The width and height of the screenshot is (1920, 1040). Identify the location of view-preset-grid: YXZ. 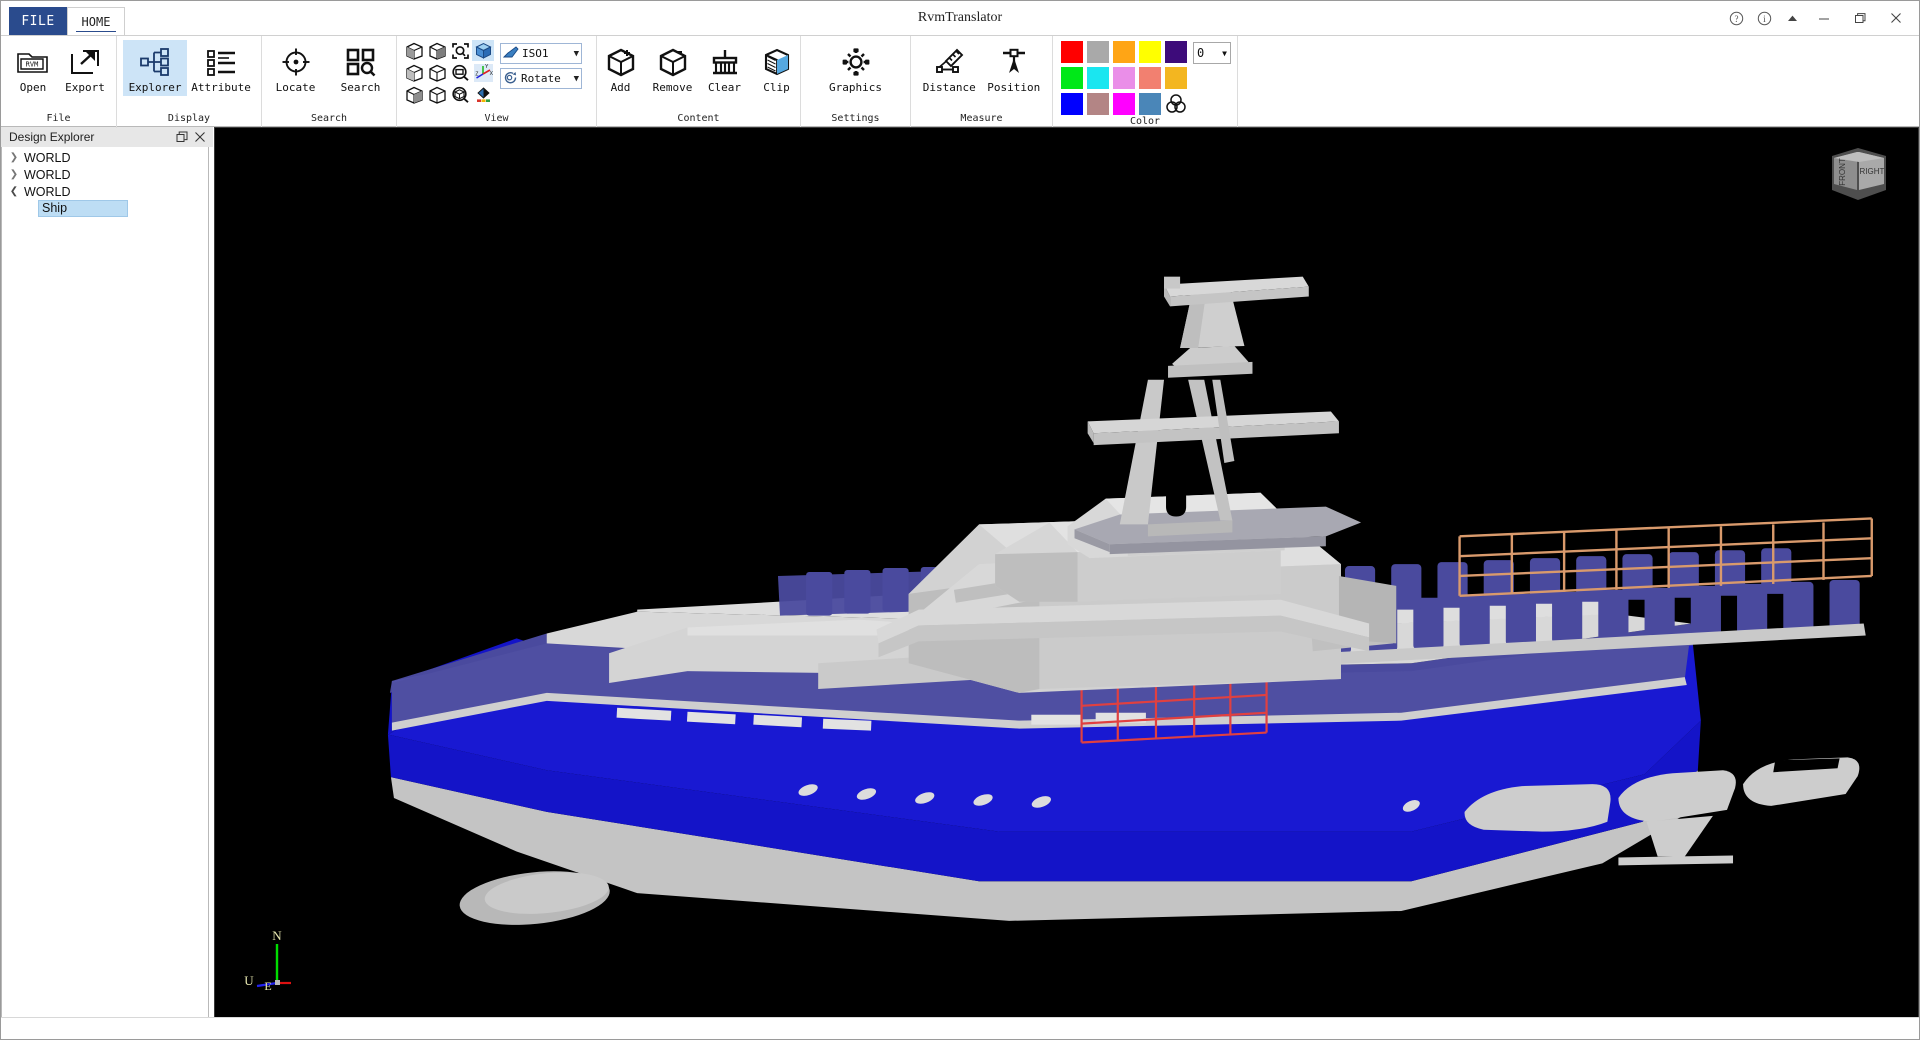
(448, 71).